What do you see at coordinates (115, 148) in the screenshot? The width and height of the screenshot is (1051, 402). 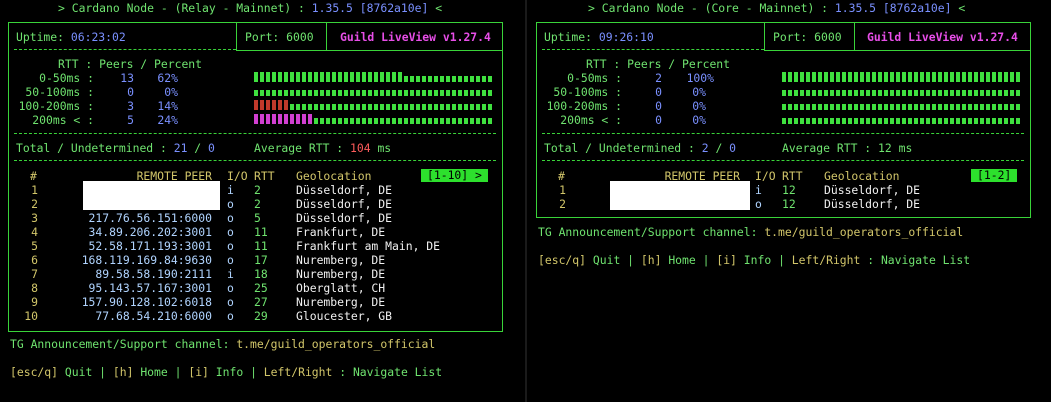 I see `total-peers: Total / Undetermined : 21 / 0` at bounding box center [115, 148].